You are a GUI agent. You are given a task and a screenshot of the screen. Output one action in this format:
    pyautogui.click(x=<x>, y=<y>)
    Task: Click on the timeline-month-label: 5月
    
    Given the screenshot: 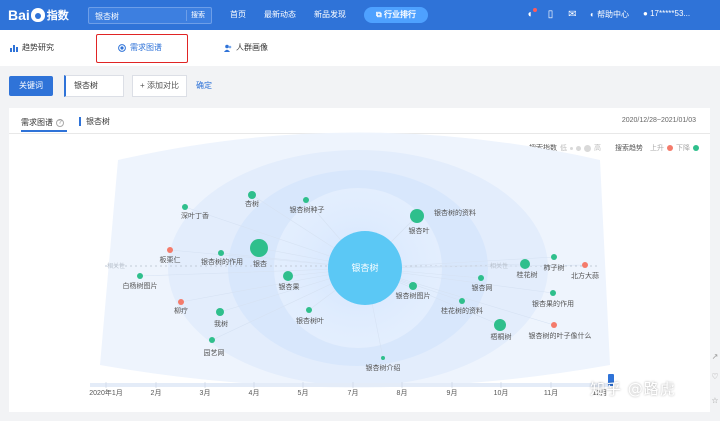 What is the action you would take?
    pyautogui.click(x=303, y=393)
    